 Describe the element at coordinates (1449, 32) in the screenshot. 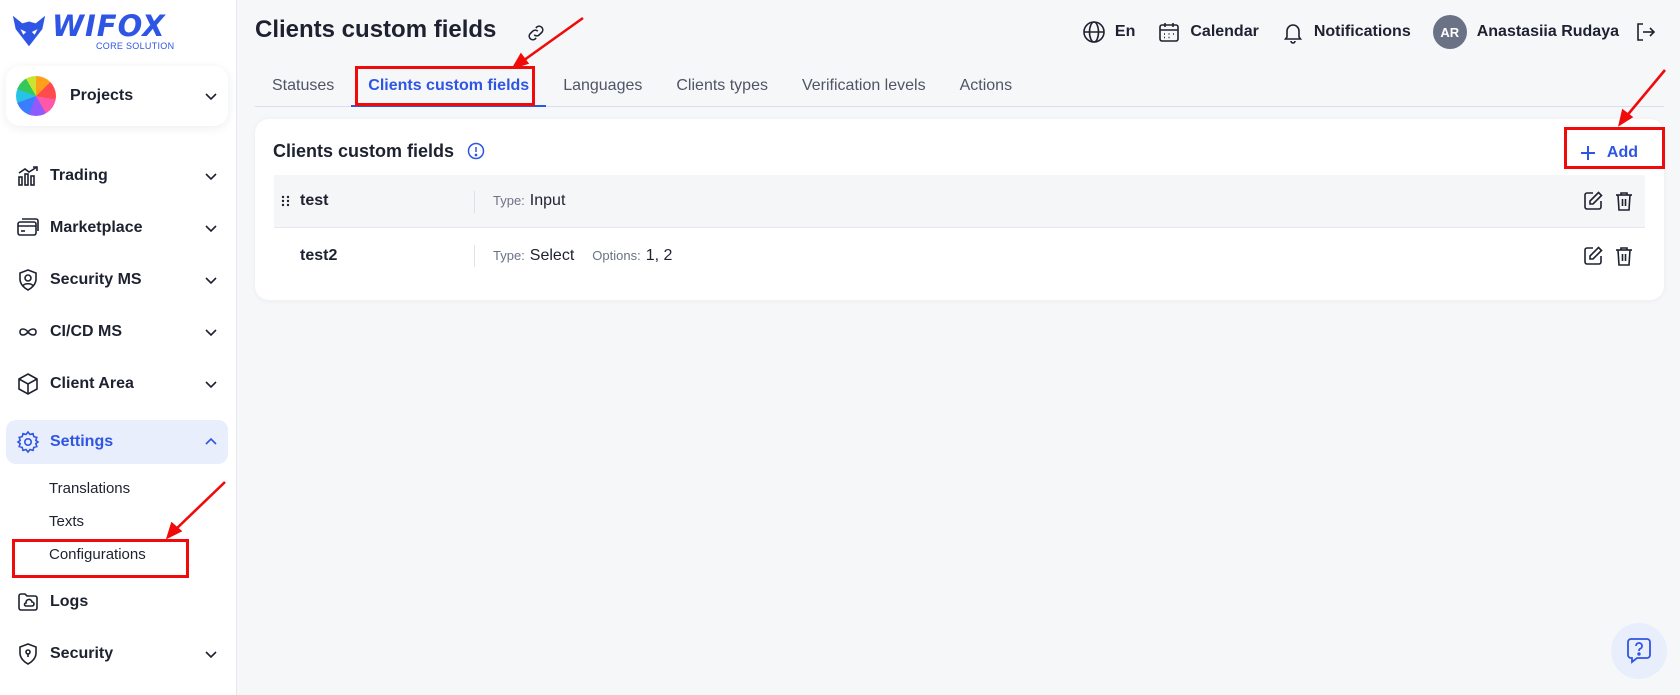

I see `avatar: AR` at that location.